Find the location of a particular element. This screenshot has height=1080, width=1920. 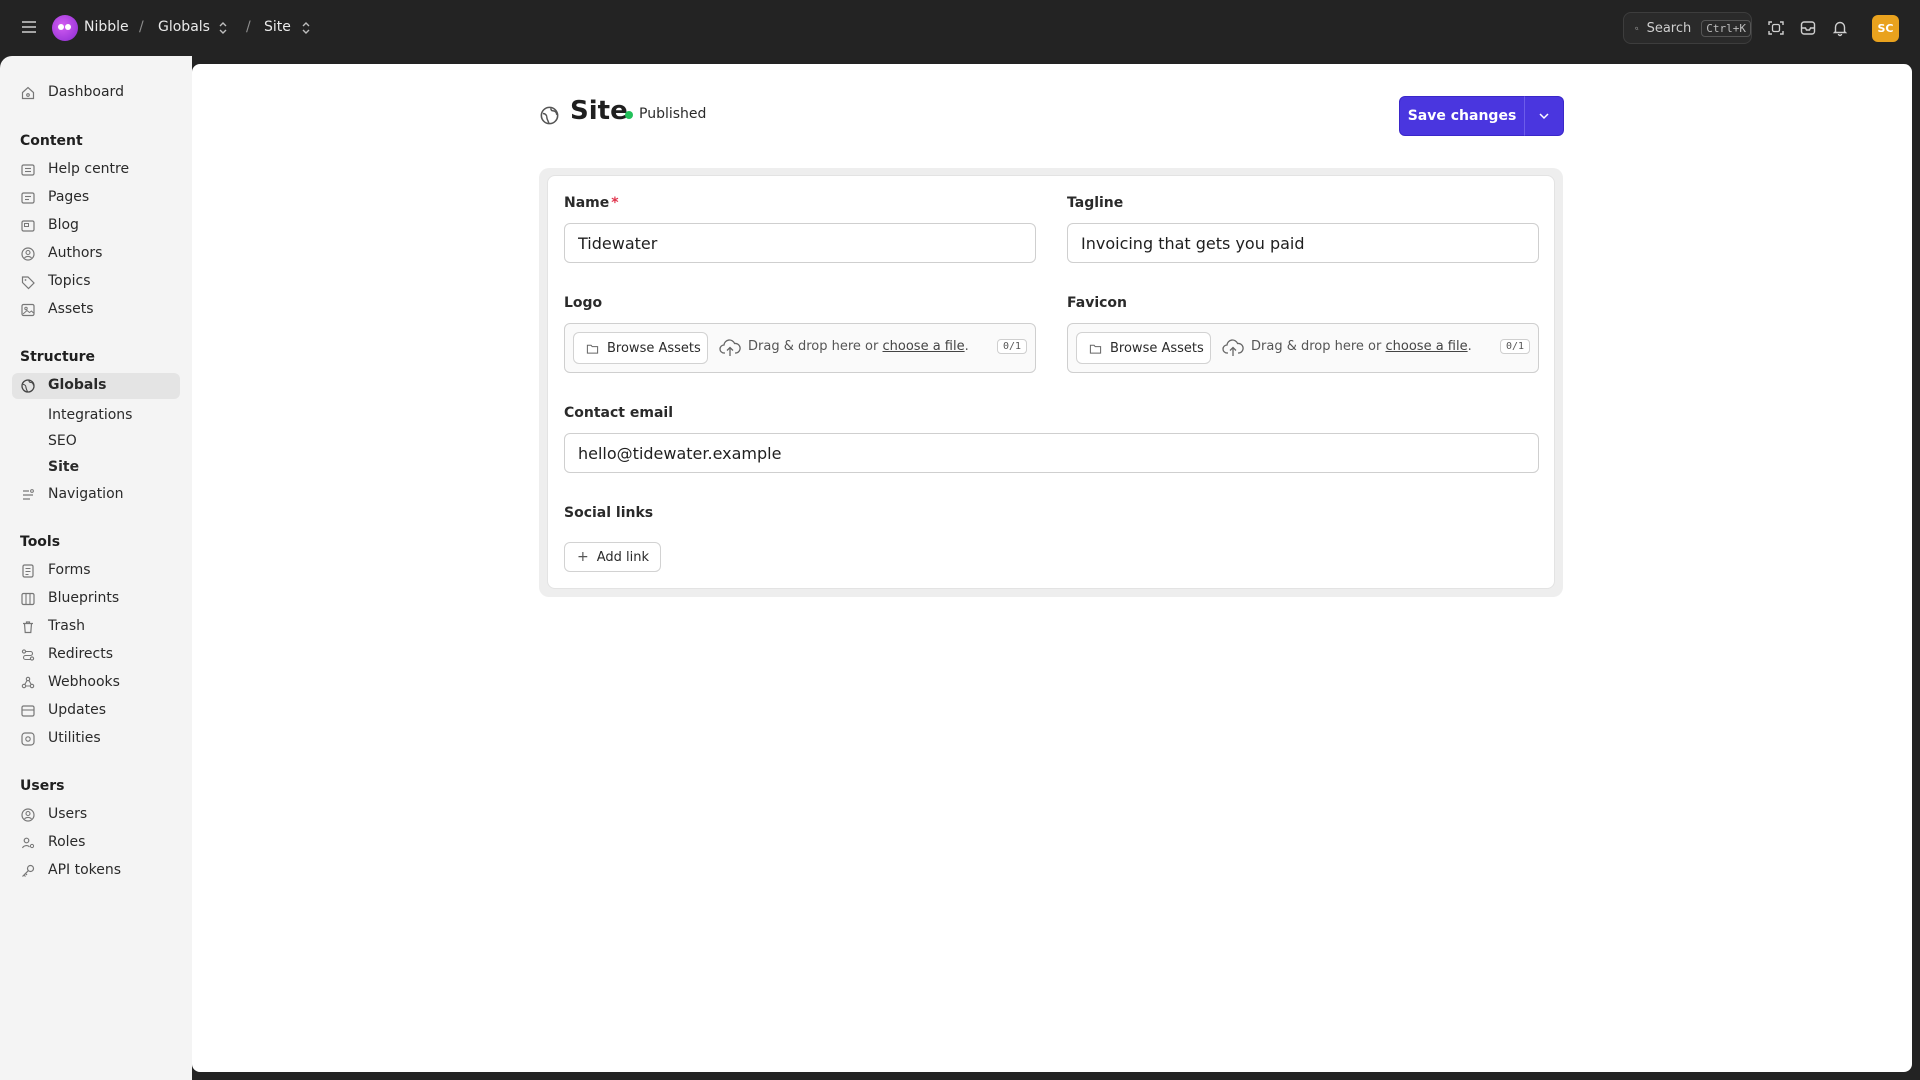

favicon-browse-assets-button: Browse Assets is located at coordinates (1143, 348).